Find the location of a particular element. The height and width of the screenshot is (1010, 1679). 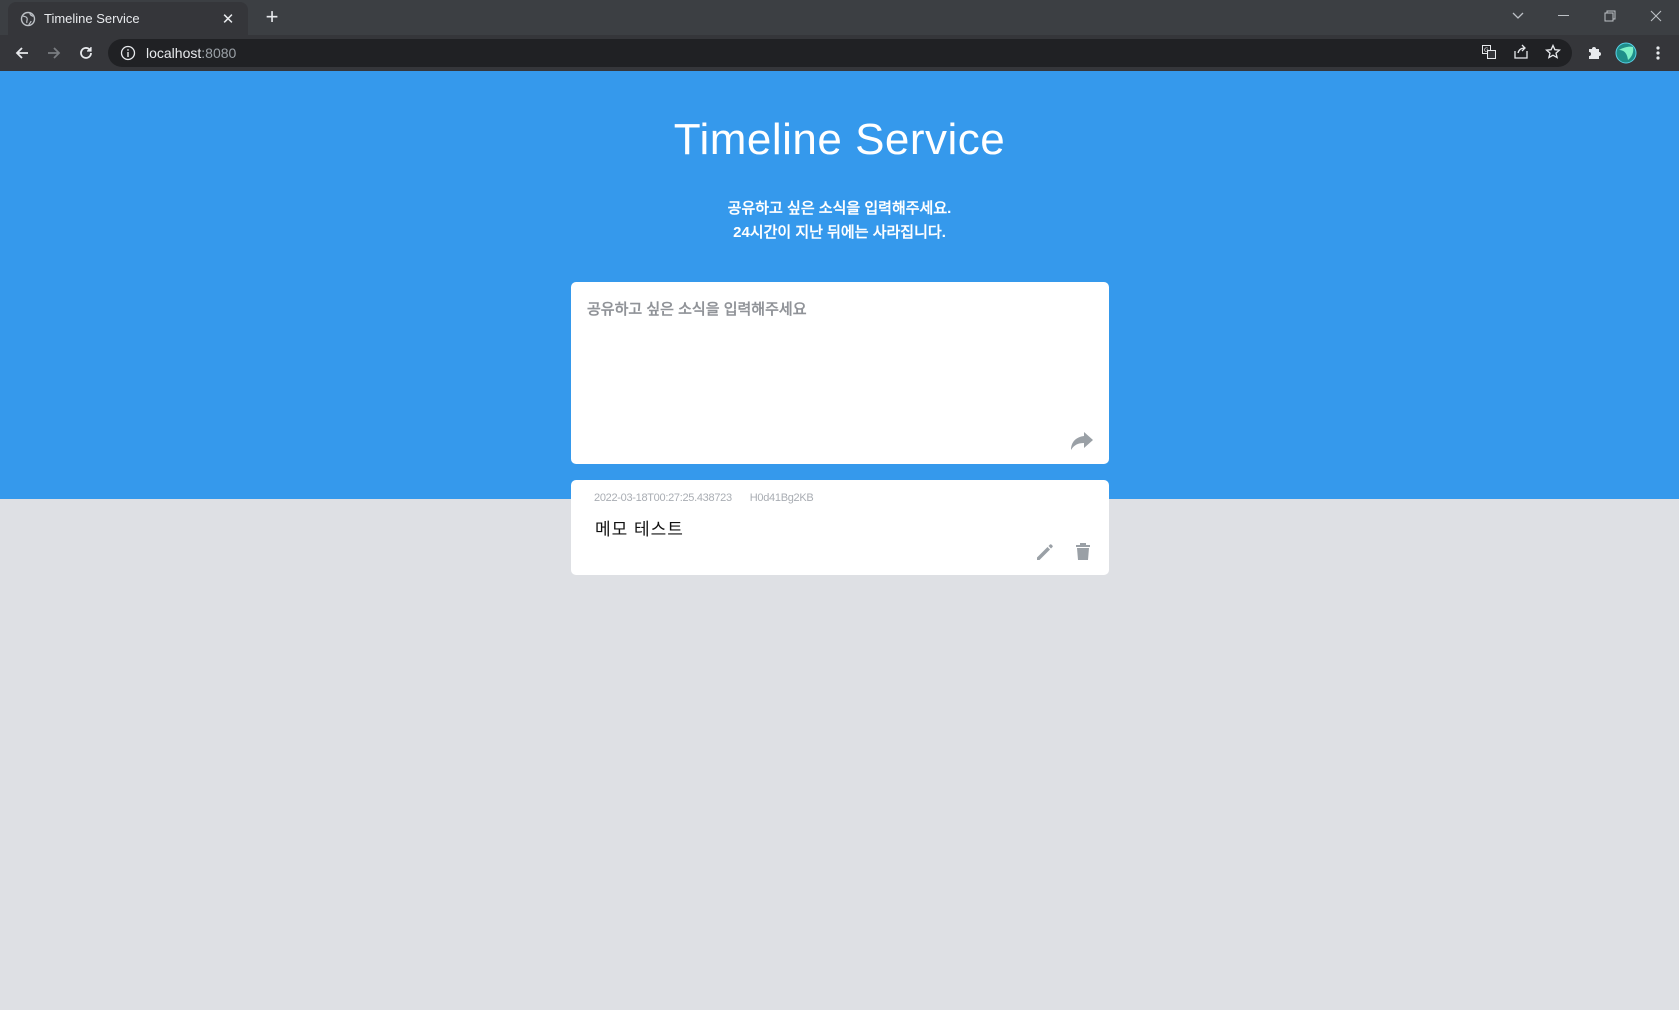

trash-icon is located at coordinates (1083, 552).